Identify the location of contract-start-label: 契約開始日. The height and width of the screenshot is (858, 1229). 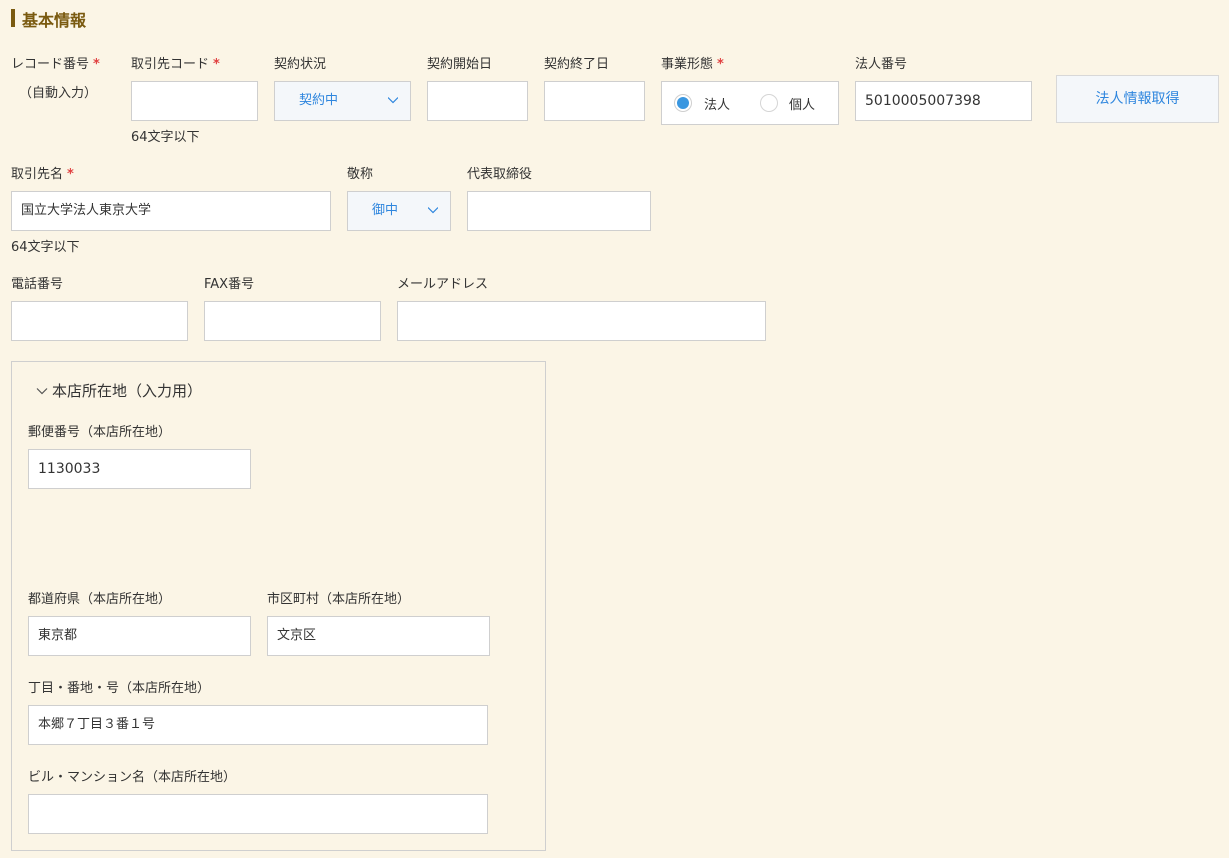
(460, 64).